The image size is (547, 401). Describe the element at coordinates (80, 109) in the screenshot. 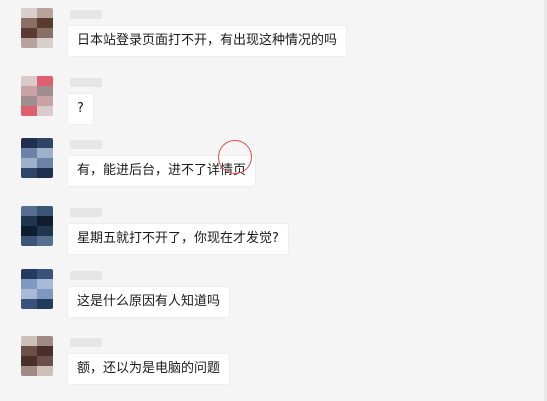

I see `message-bubble: ?` at that location.